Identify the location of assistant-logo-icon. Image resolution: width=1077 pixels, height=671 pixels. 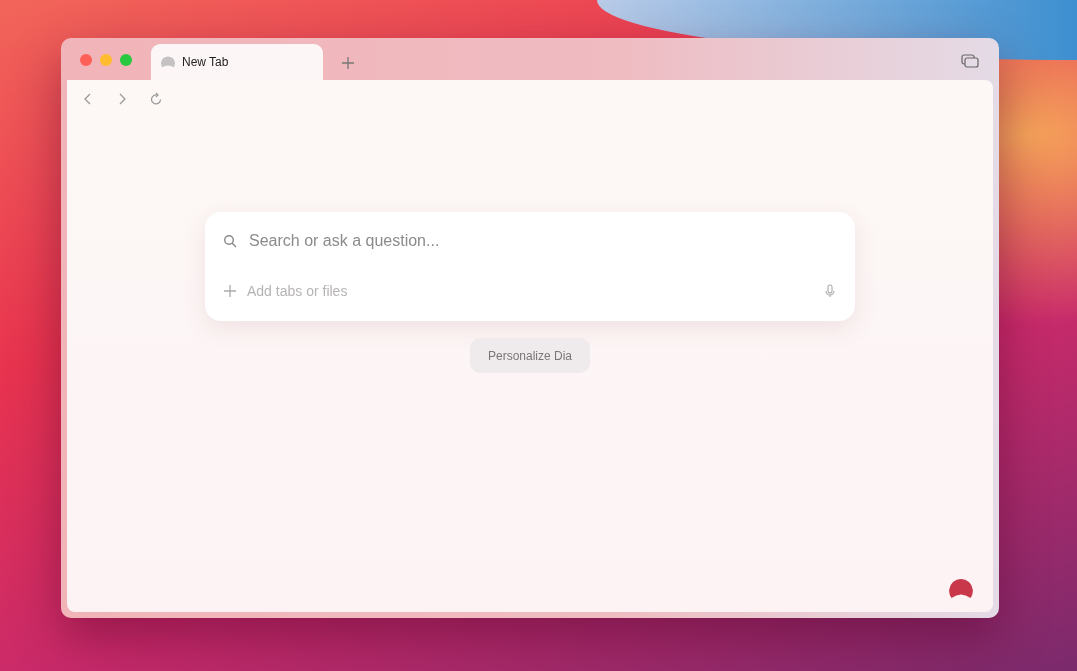
(961, 588).